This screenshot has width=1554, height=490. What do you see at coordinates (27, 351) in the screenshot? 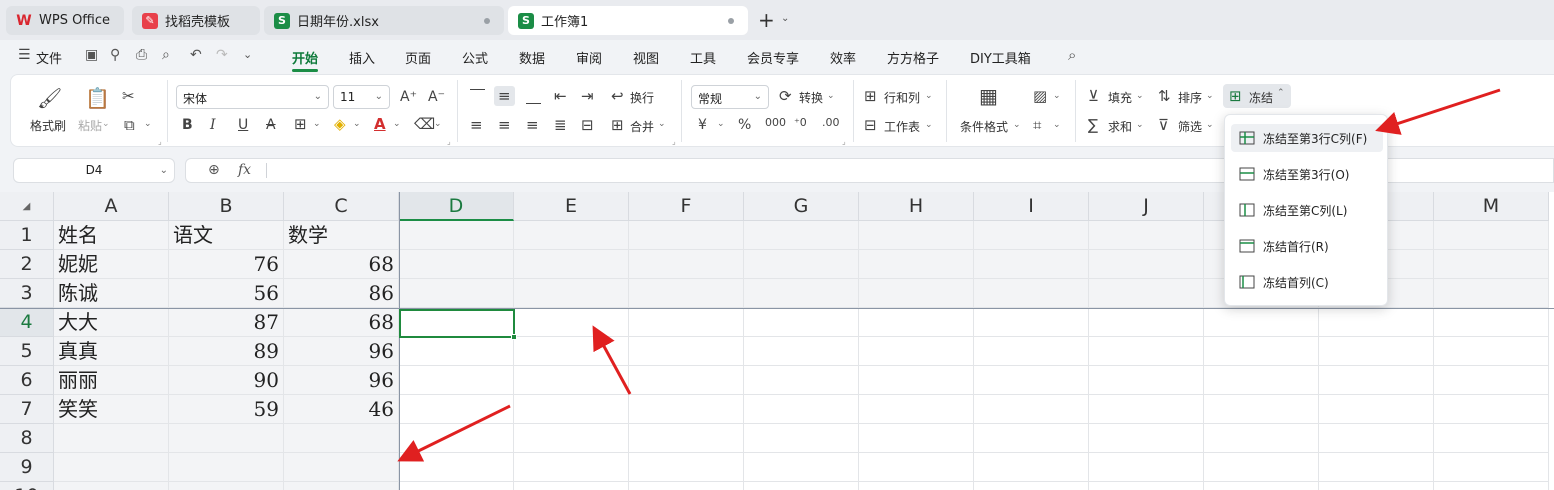
I see `row-header: 5` at bounding box center [27, 351].